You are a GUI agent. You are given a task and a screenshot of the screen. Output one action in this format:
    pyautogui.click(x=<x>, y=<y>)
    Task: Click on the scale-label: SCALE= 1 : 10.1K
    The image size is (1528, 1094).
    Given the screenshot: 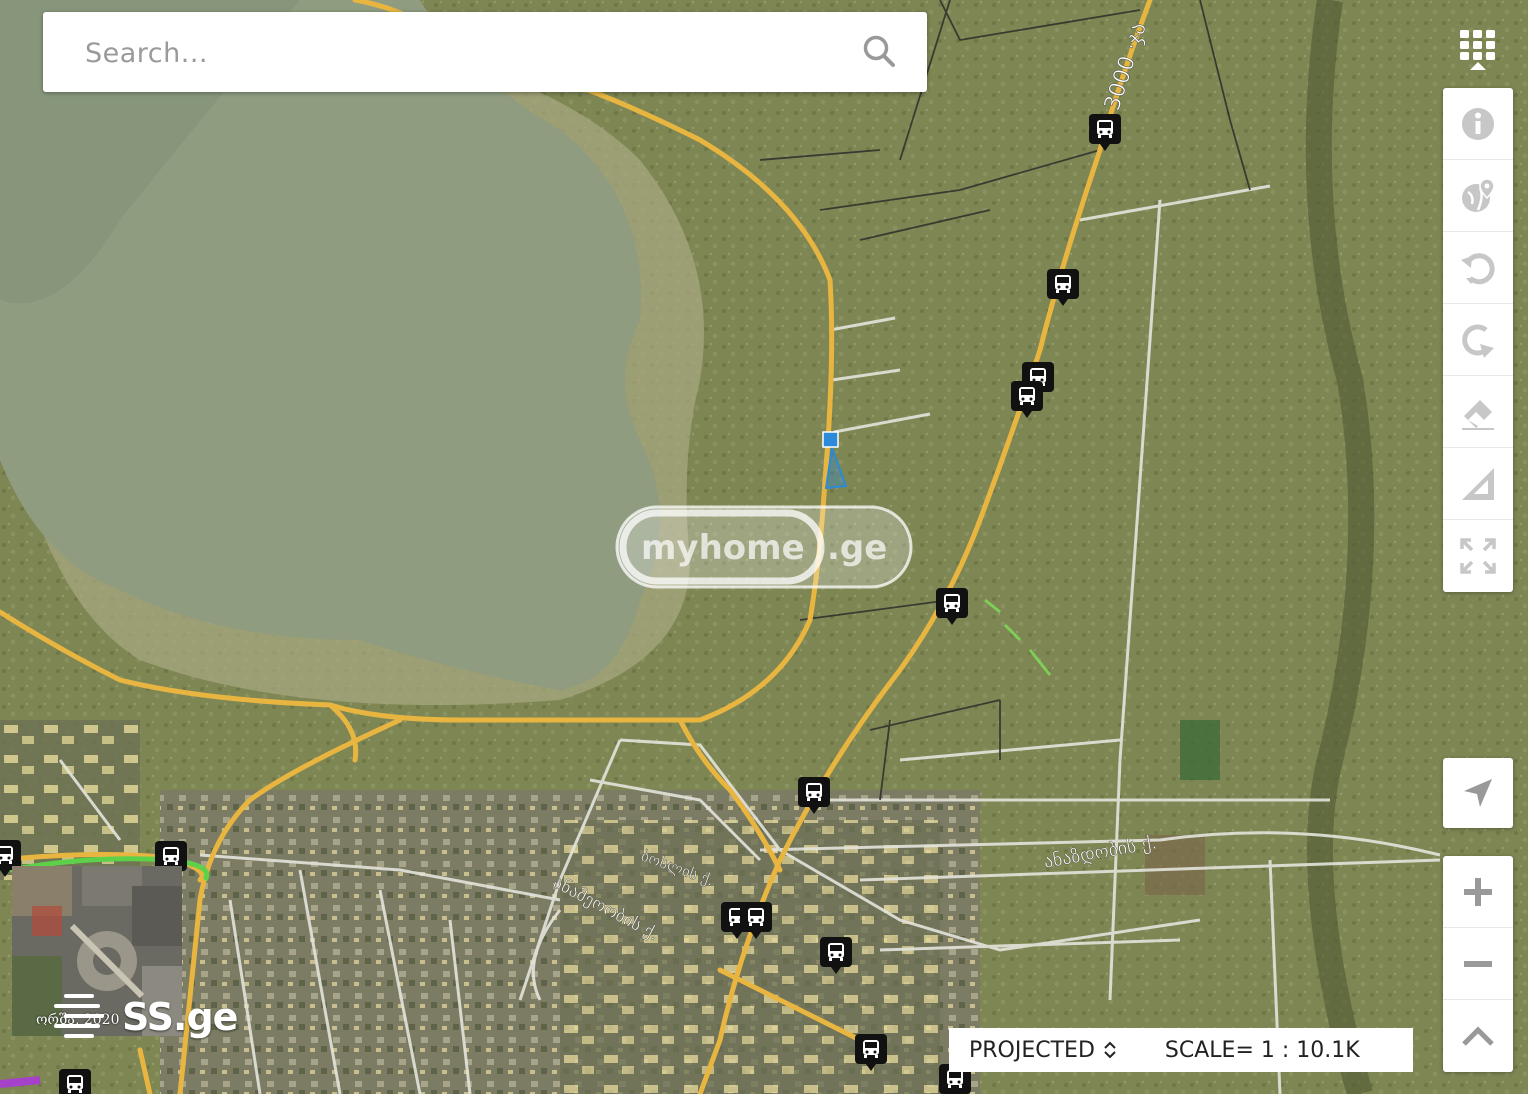 What is the action you would take?
    pyautogui.click(x=1262, y=1050)
    